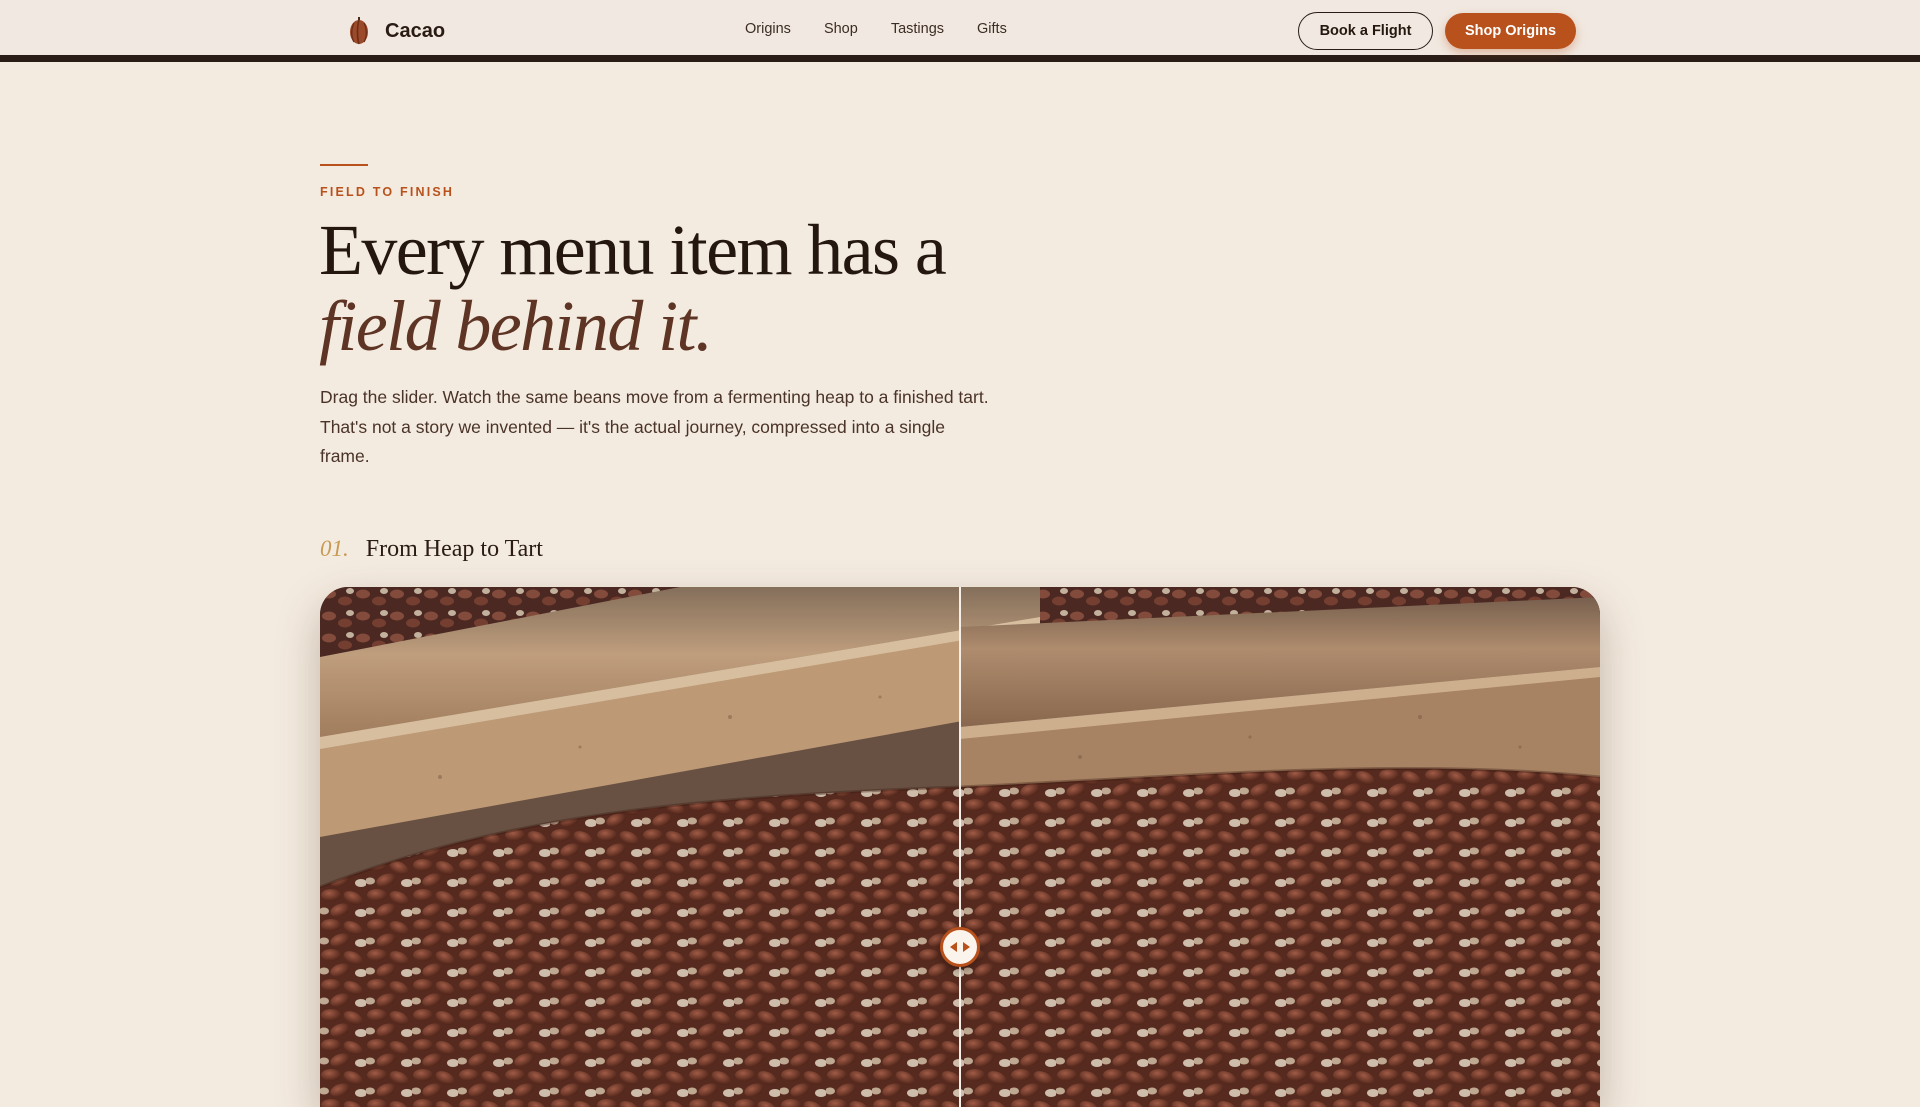  I want to click on slider-divider, so click(960, 847).